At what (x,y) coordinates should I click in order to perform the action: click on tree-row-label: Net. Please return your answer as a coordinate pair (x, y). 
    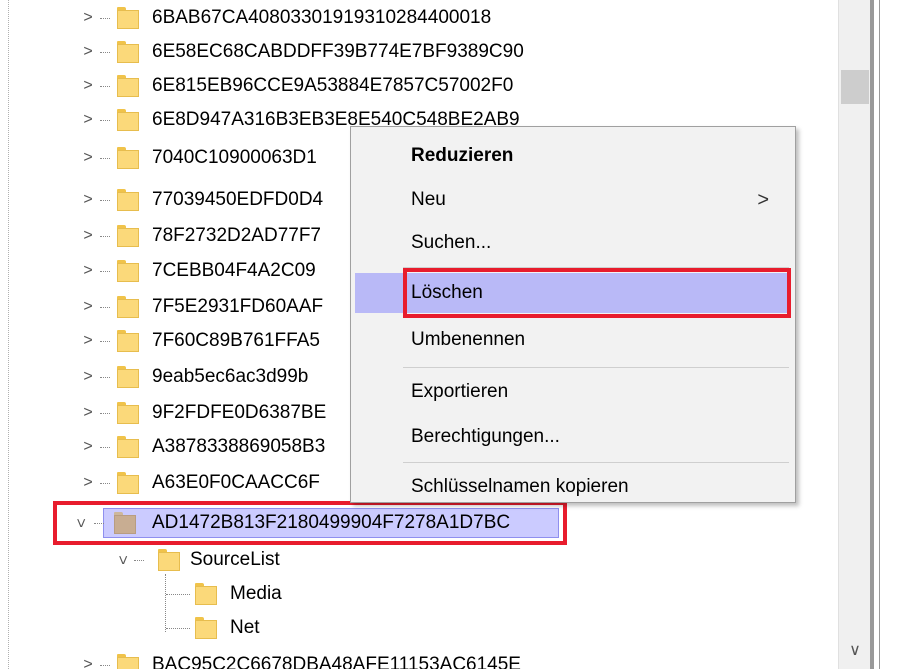
    Looking at the image, I should click on (245, 627).